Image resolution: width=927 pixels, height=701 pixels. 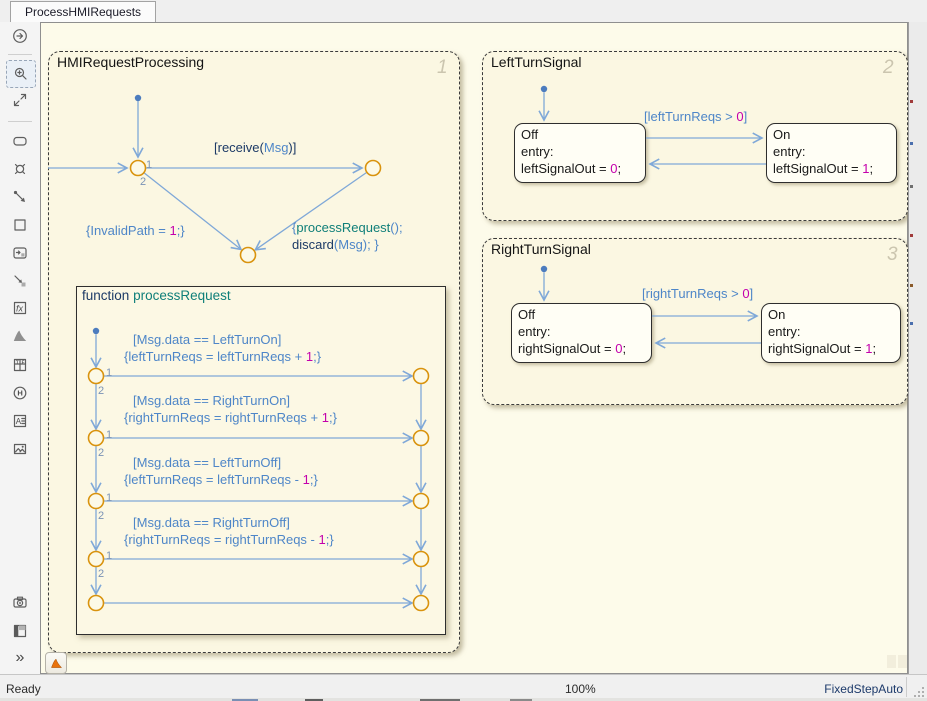 I want to click on simulink-state-tool-button, so click(x=20, y=253).